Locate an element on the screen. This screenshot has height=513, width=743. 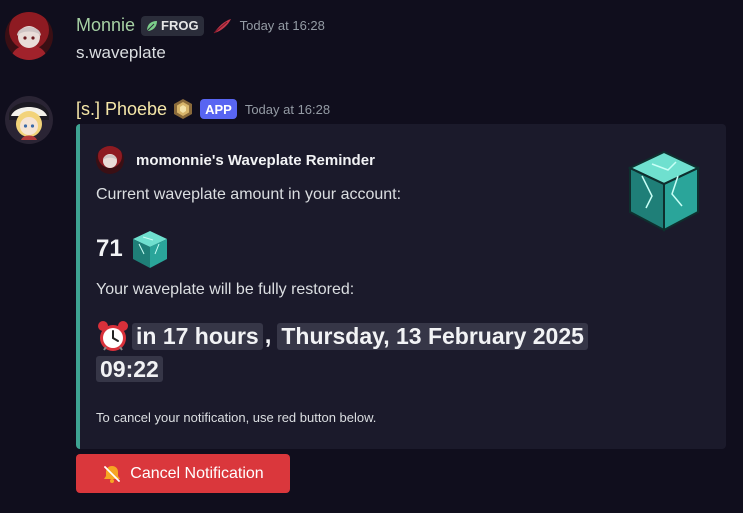
full-date-timestamp: Thursday, 13 February 2025 is located at coordinates (432, 336).